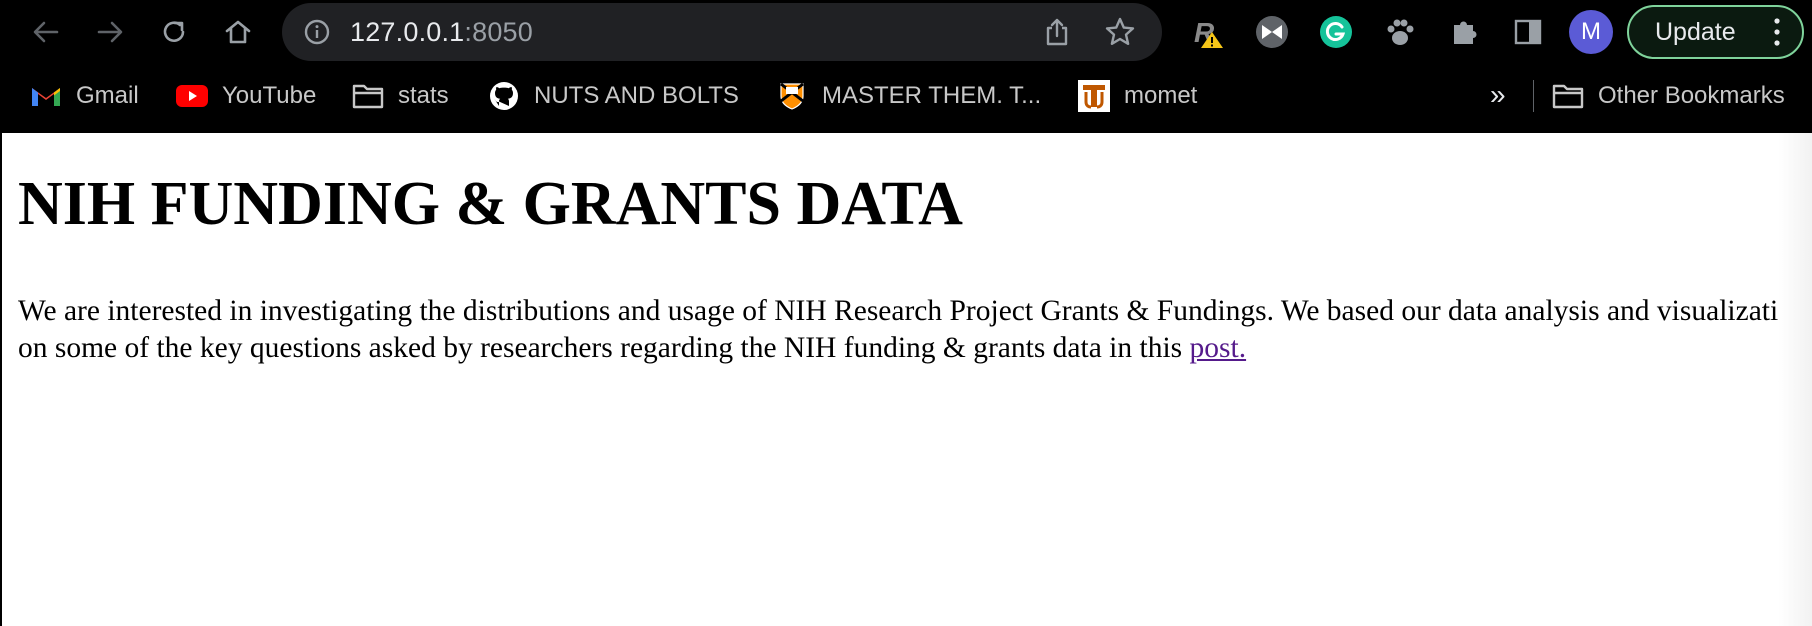 The height and width of the screenshot is (626, 1812). I want to click on forward-arrow-icon, so click(110, 32).